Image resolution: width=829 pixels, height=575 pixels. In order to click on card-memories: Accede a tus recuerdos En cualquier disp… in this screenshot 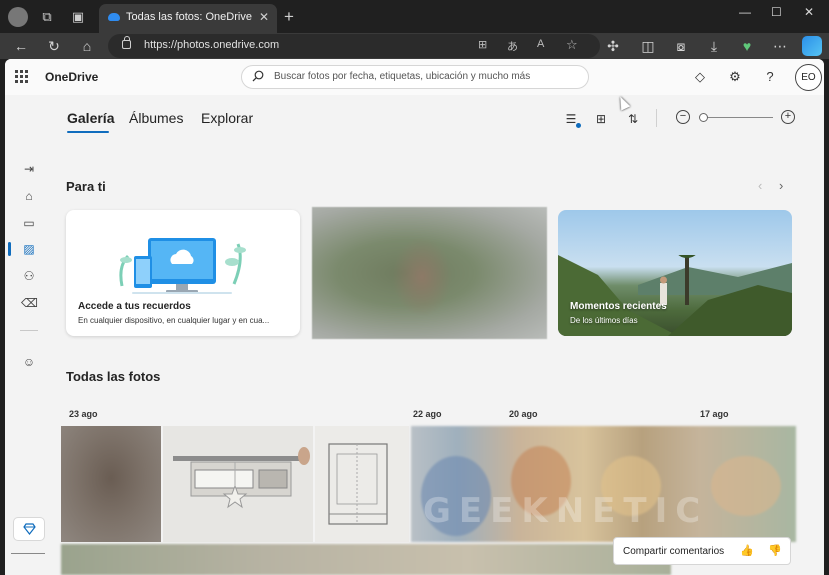, I will do `click(183, 273)`.